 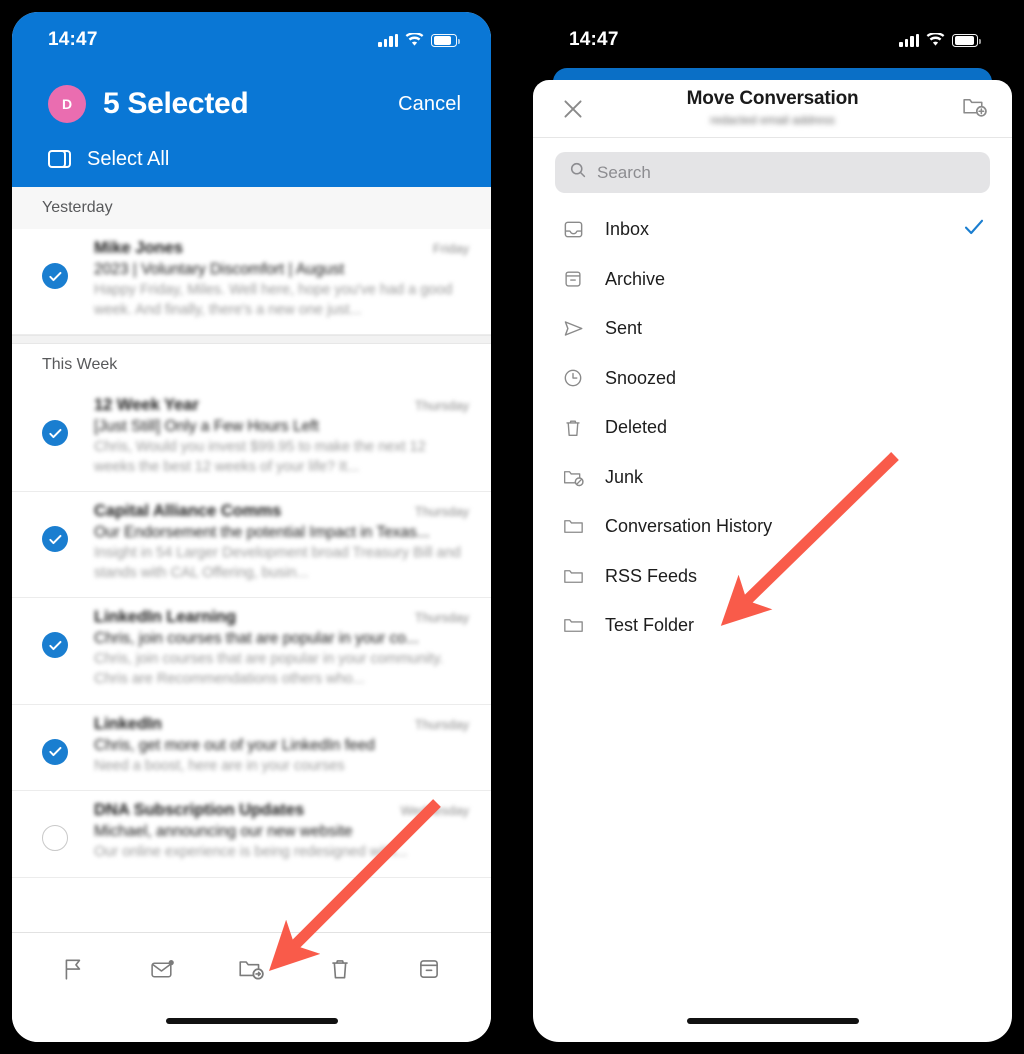 I want to click on mail-sender: LinkedIn Learning, so click(x=165, y=617).